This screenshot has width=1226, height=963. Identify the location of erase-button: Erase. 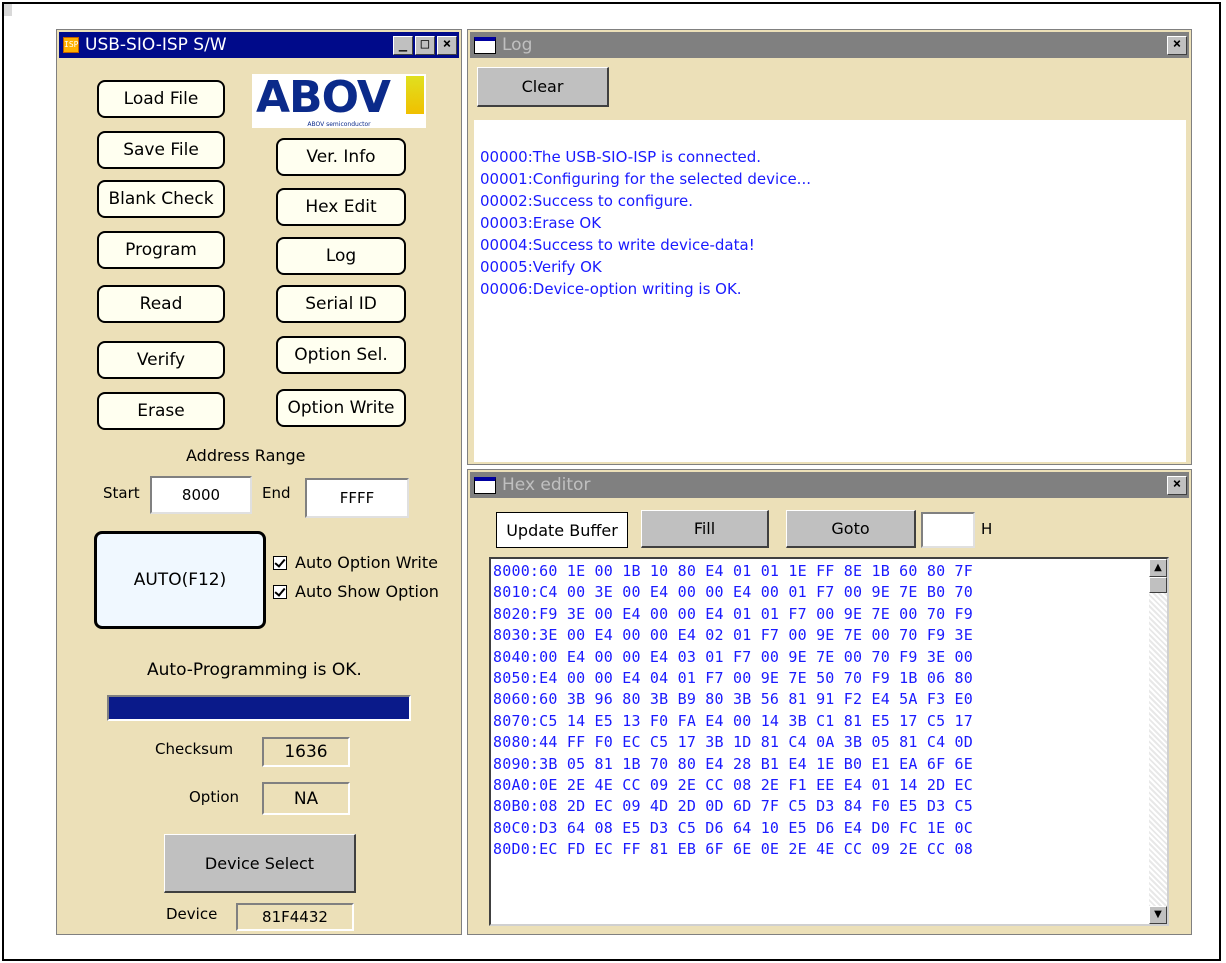
(161, 411).